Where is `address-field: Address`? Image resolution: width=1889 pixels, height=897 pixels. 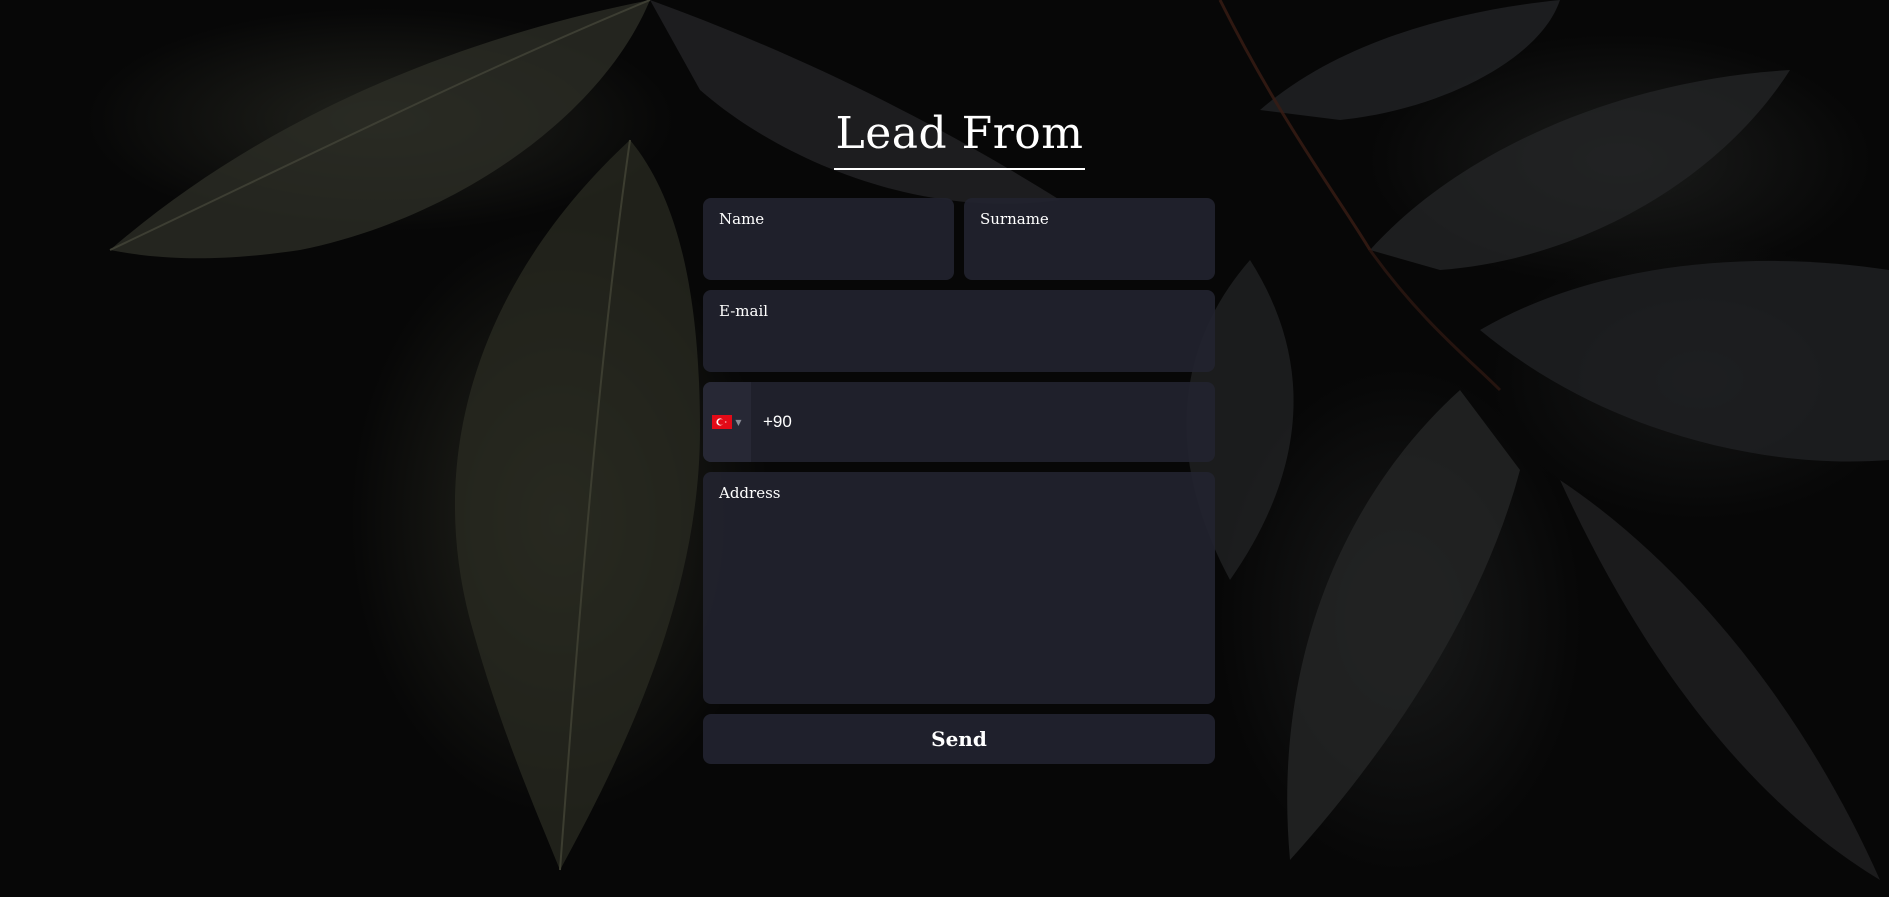
address-field: Address is located at coordinates (959, 588).